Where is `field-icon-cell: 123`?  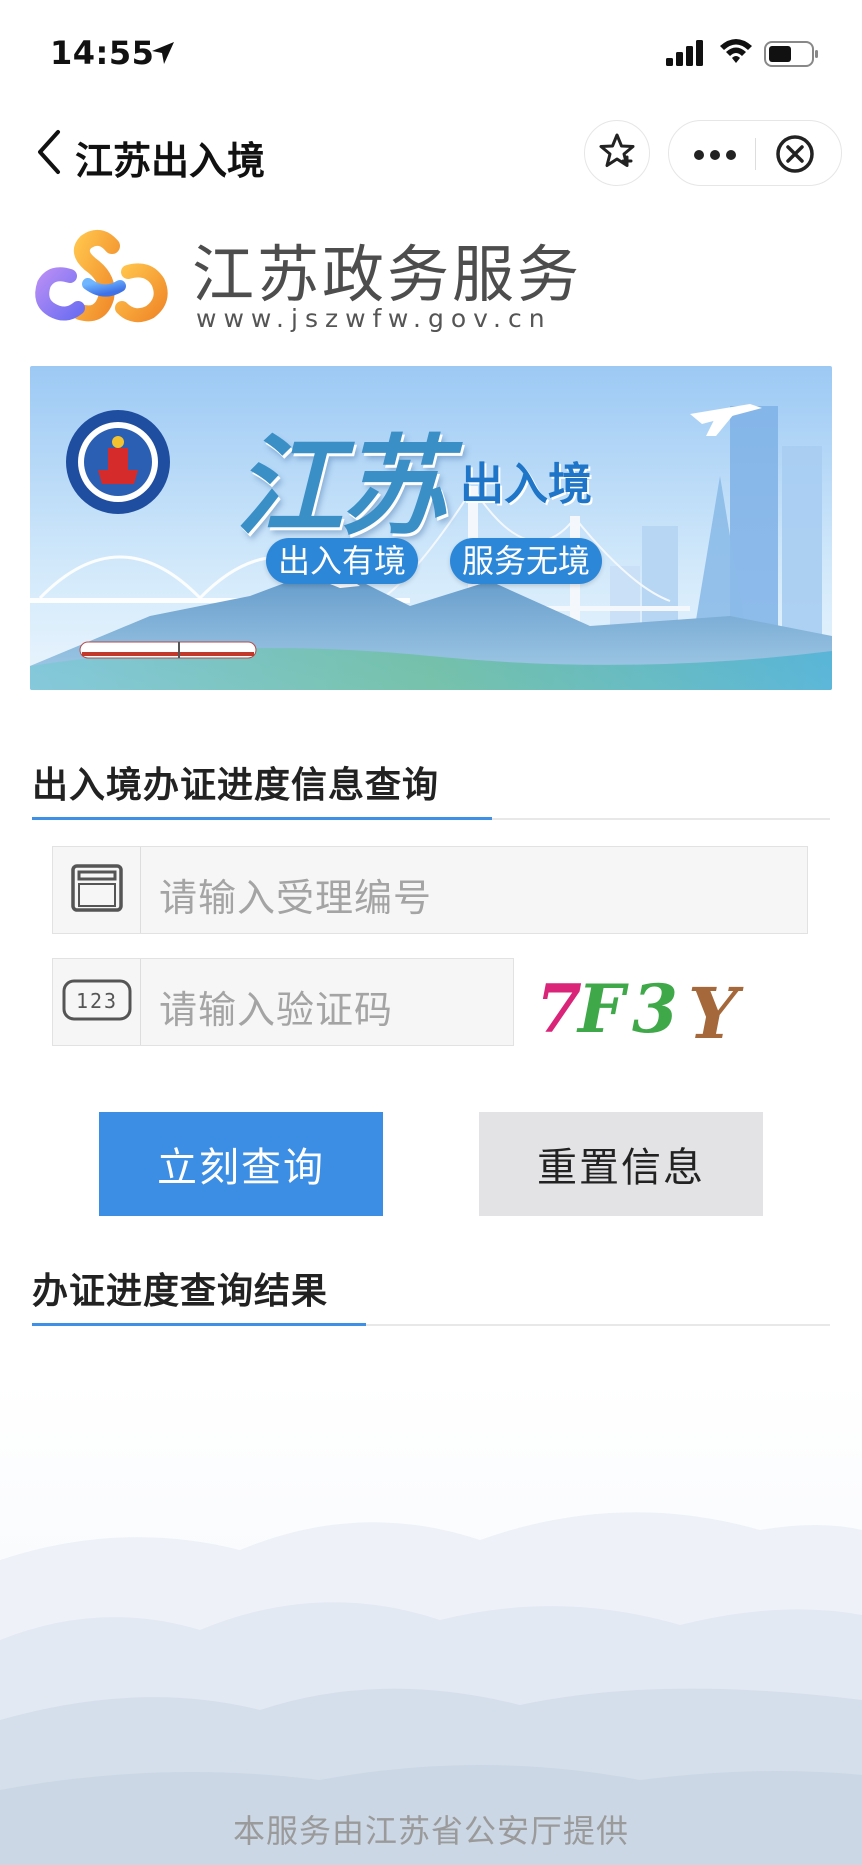 field-icon-cell: 123 is located at coordinates (97, 1002).